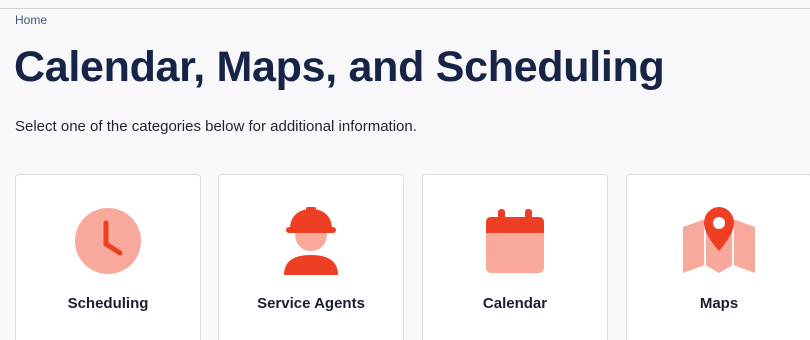  What do you see at coordinates (339, 67) in the screenshot?
I see `page-title: Calendar, Maps, and Scheduling` at bounding box center [339, 67].